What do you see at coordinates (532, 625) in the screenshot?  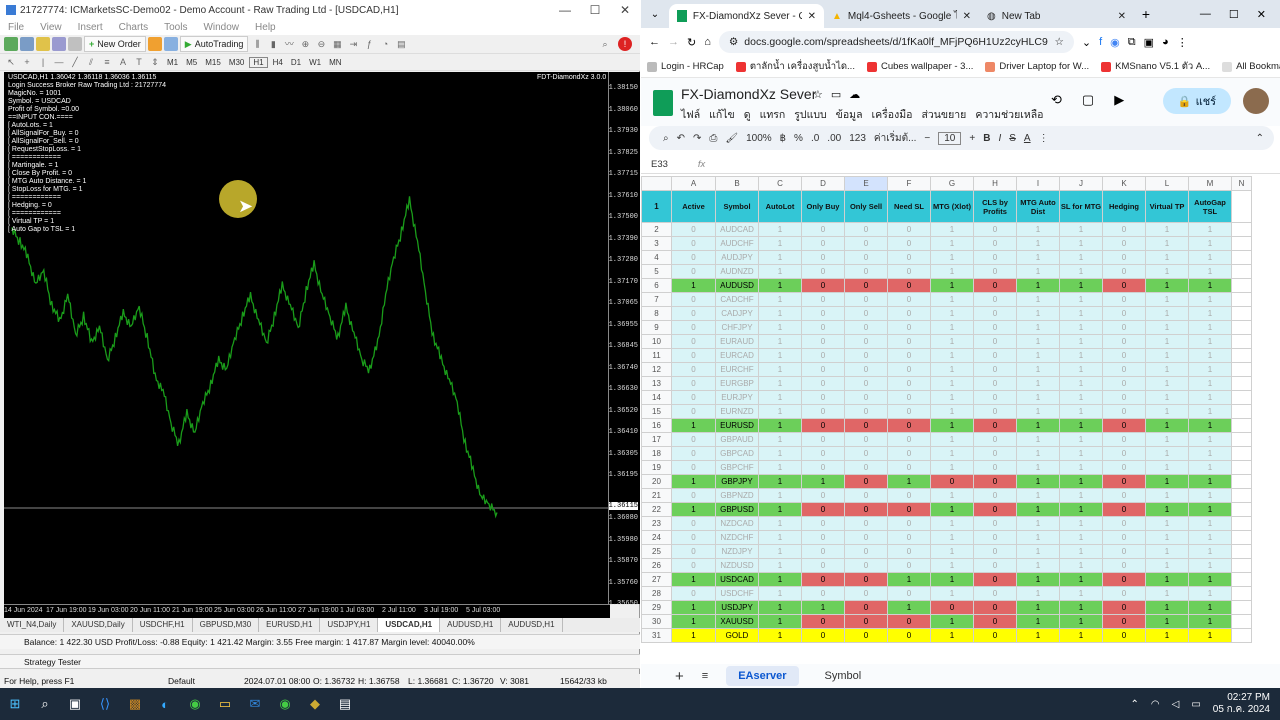 I see `chart-tab: AUDUSD,H1` at bounding box center [532, 625].